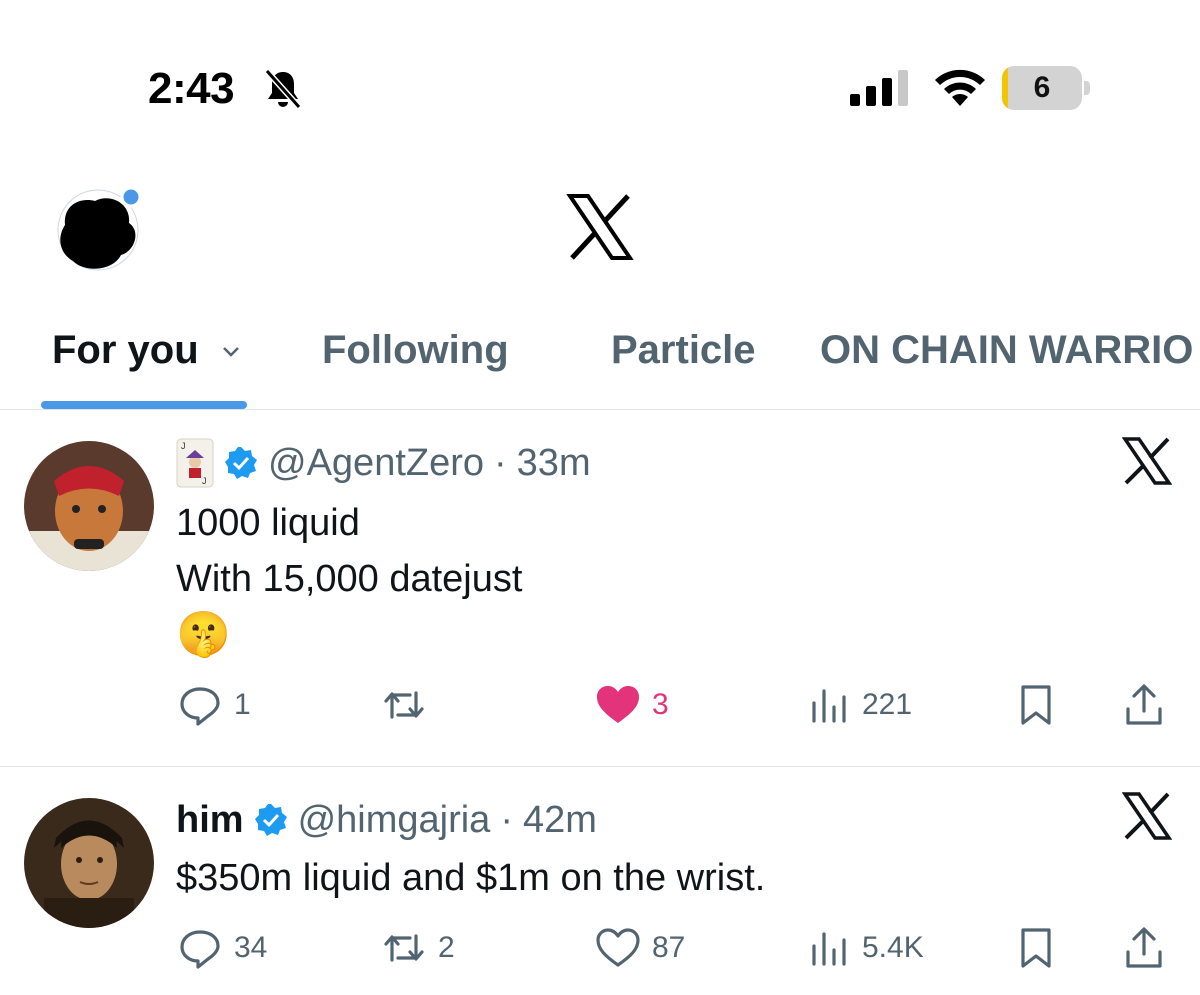 This screenshot has width=1200, height=995. I want to click on views-button: 221, so click(858, 705).